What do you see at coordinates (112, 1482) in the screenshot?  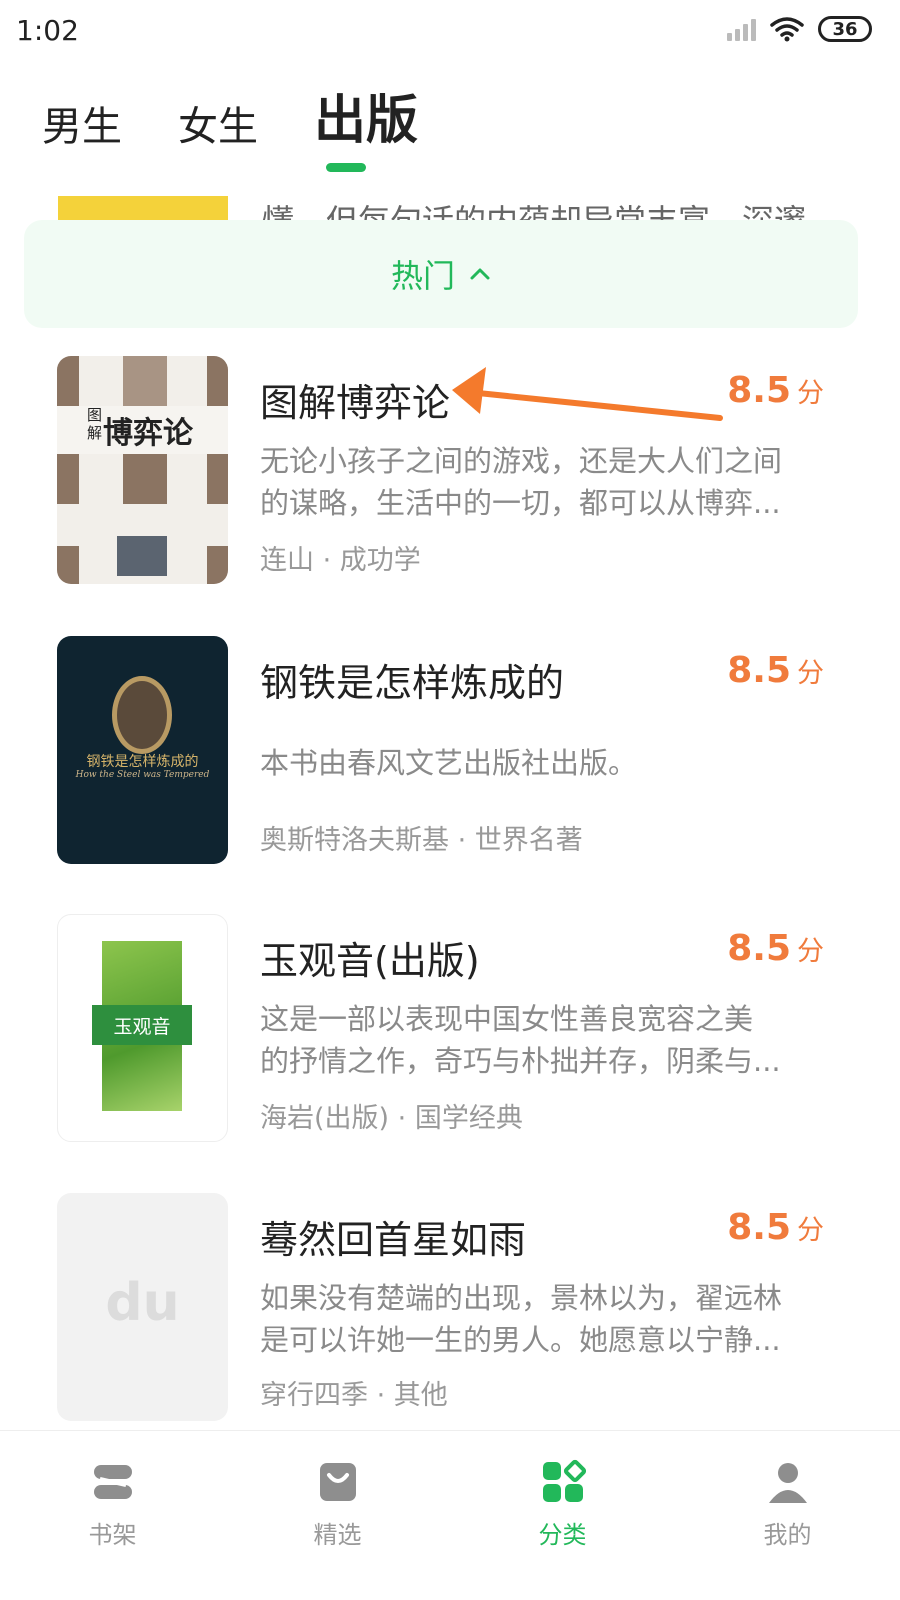 I see `bookshelf-icon` at bounding box center [112, 1482].